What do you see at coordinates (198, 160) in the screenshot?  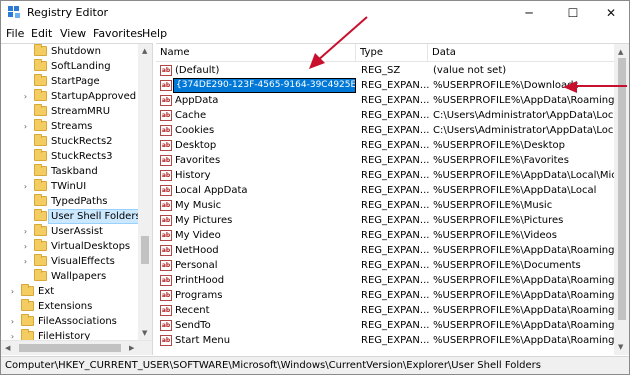 I see `value-name: Favorites` at bounding box center [198, 160].